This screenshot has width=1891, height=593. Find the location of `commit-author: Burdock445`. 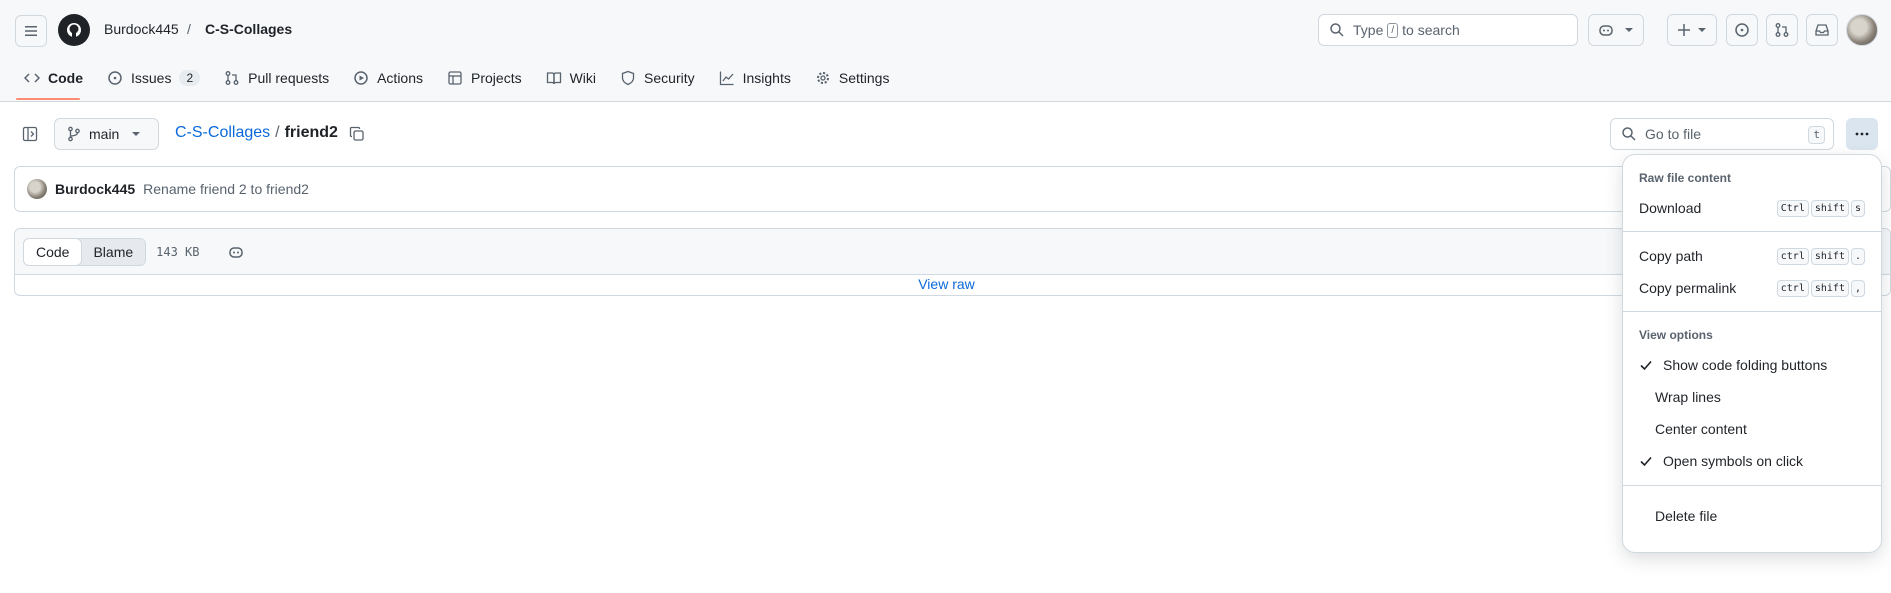

commit-author: Burdock445 is located at coordinates (95, 189).